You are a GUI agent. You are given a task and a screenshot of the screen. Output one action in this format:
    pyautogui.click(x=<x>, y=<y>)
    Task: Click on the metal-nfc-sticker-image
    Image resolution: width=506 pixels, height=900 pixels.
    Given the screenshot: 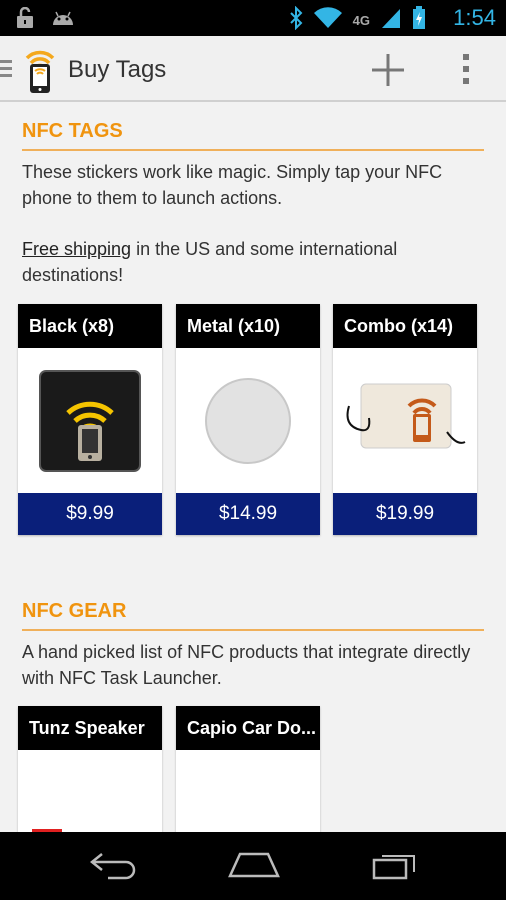 What is the action you would take?
    pyautogui.click(x=248, y=420)
    